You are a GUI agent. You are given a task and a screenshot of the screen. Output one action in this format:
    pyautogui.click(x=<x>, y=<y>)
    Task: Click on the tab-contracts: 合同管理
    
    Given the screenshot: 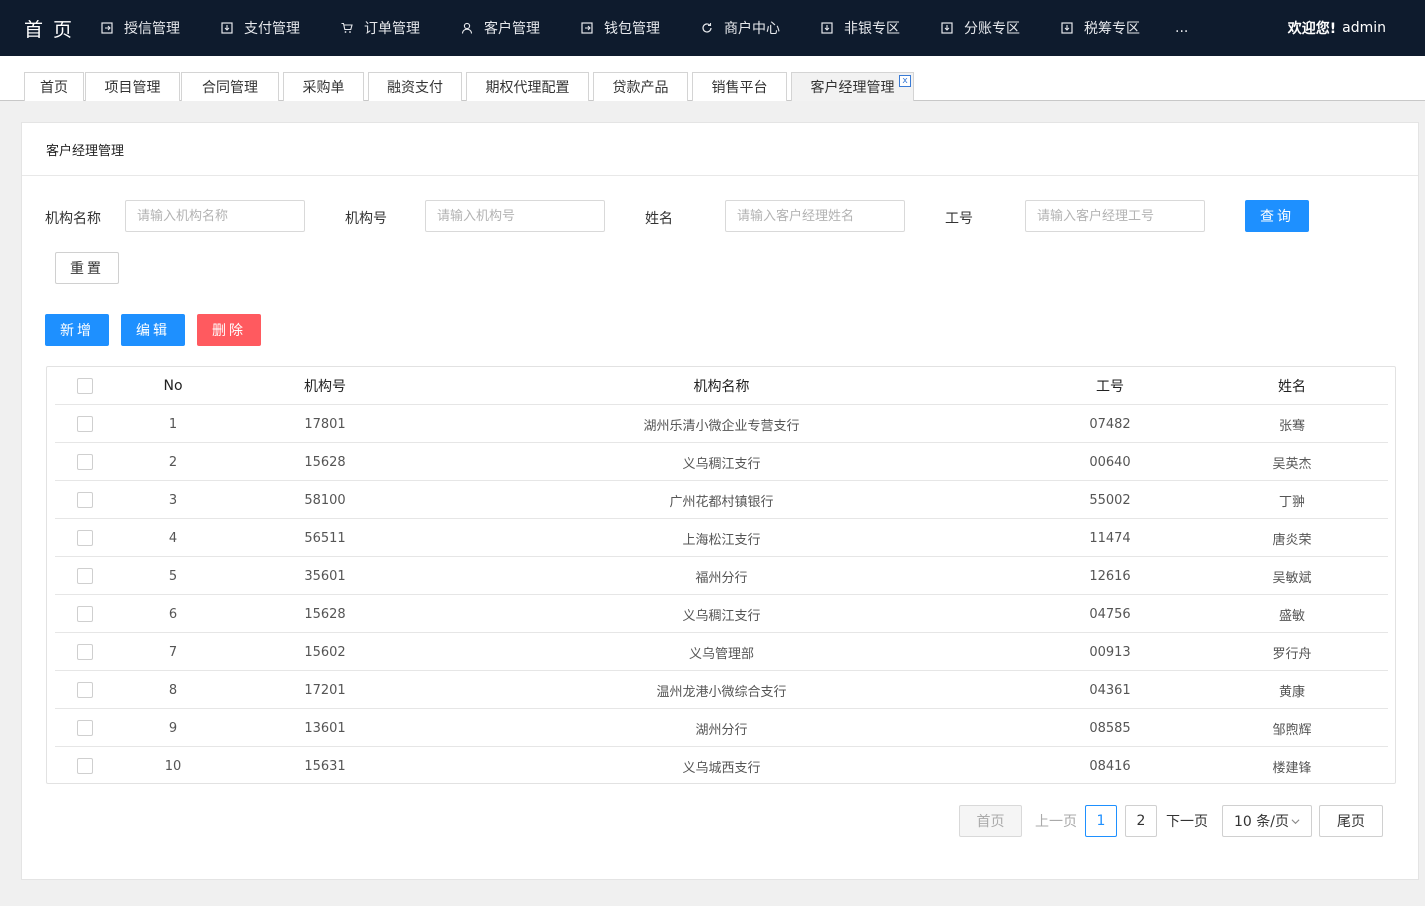 What is the action you would take?
    pyautogui.click(x=230, y=86)
    